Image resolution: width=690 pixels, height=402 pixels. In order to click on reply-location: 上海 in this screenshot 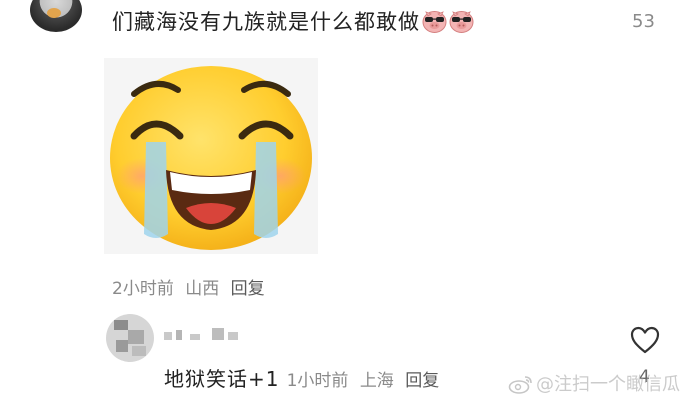, I will do `click(376, 381)`.